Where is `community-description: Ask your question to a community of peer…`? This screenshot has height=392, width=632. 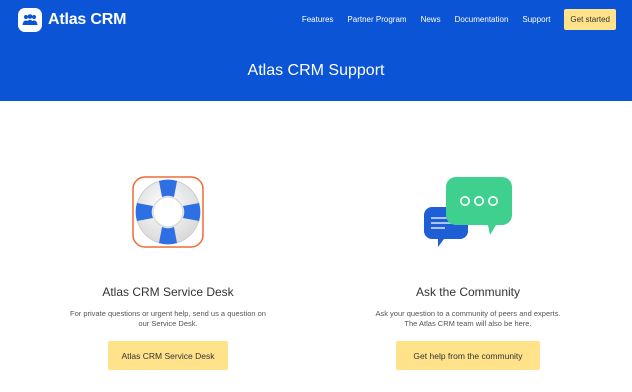 community-description: Ask your question to a community of peer… is located at coordinates (468, 319).